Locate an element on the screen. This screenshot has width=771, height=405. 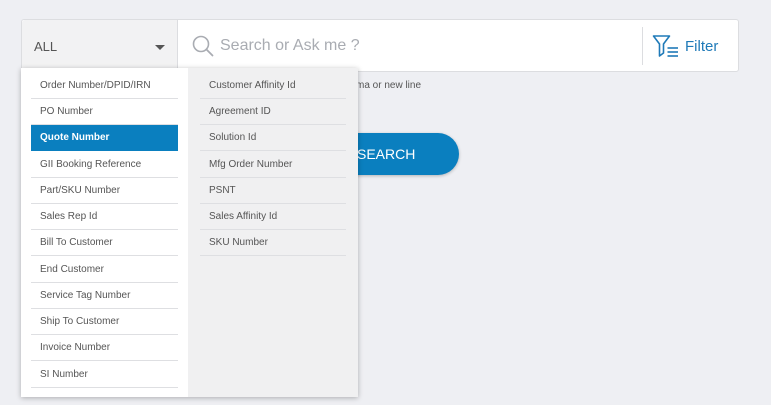
dropdown-option: Ship To Customer is located at coordinates (104, 322).